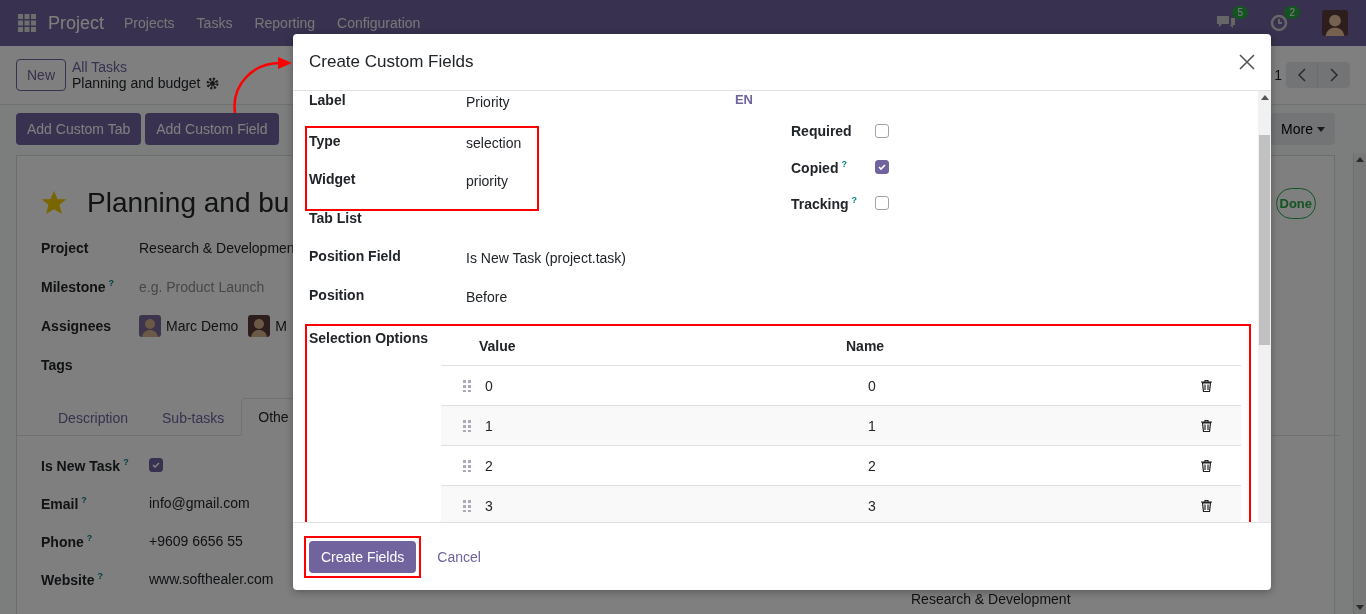 The image size is (1366, 614). I want to click on field-label: Position, so click(337, 294).